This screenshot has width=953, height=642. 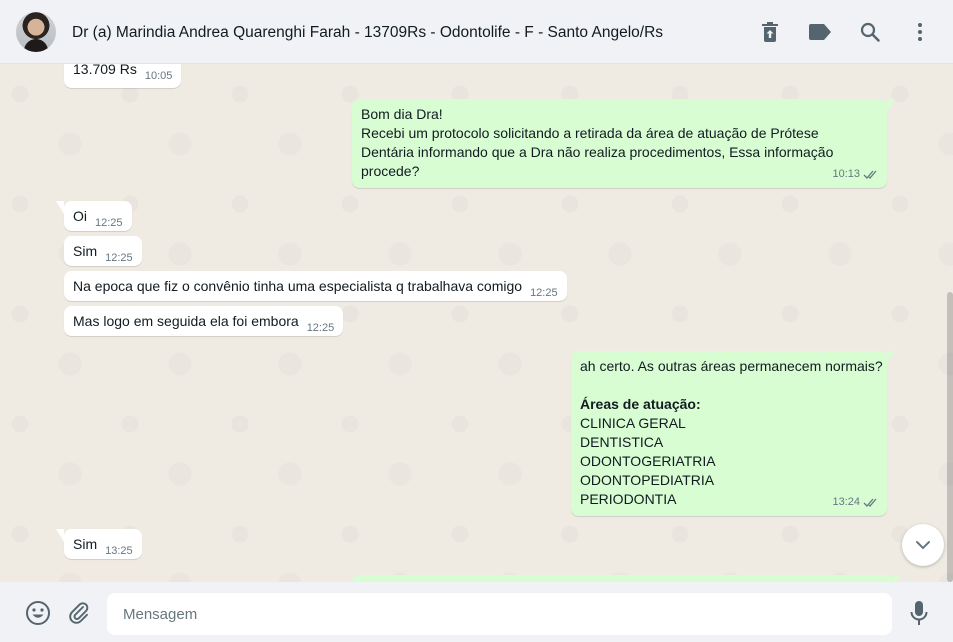 What do you see at coordinates (94, 216) in the screenshot?
I see `message-incoming: Oi 12:25` at bounding box center [94, 216].